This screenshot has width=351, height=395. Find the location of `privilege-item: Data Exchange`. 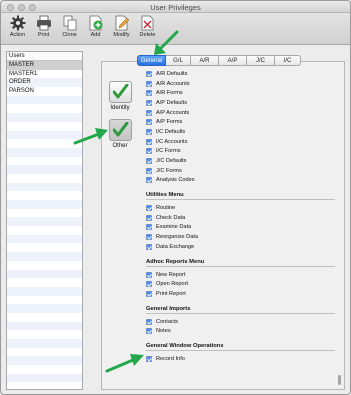

privilege-item: Data Exchange is located at coordinates (240, 247).